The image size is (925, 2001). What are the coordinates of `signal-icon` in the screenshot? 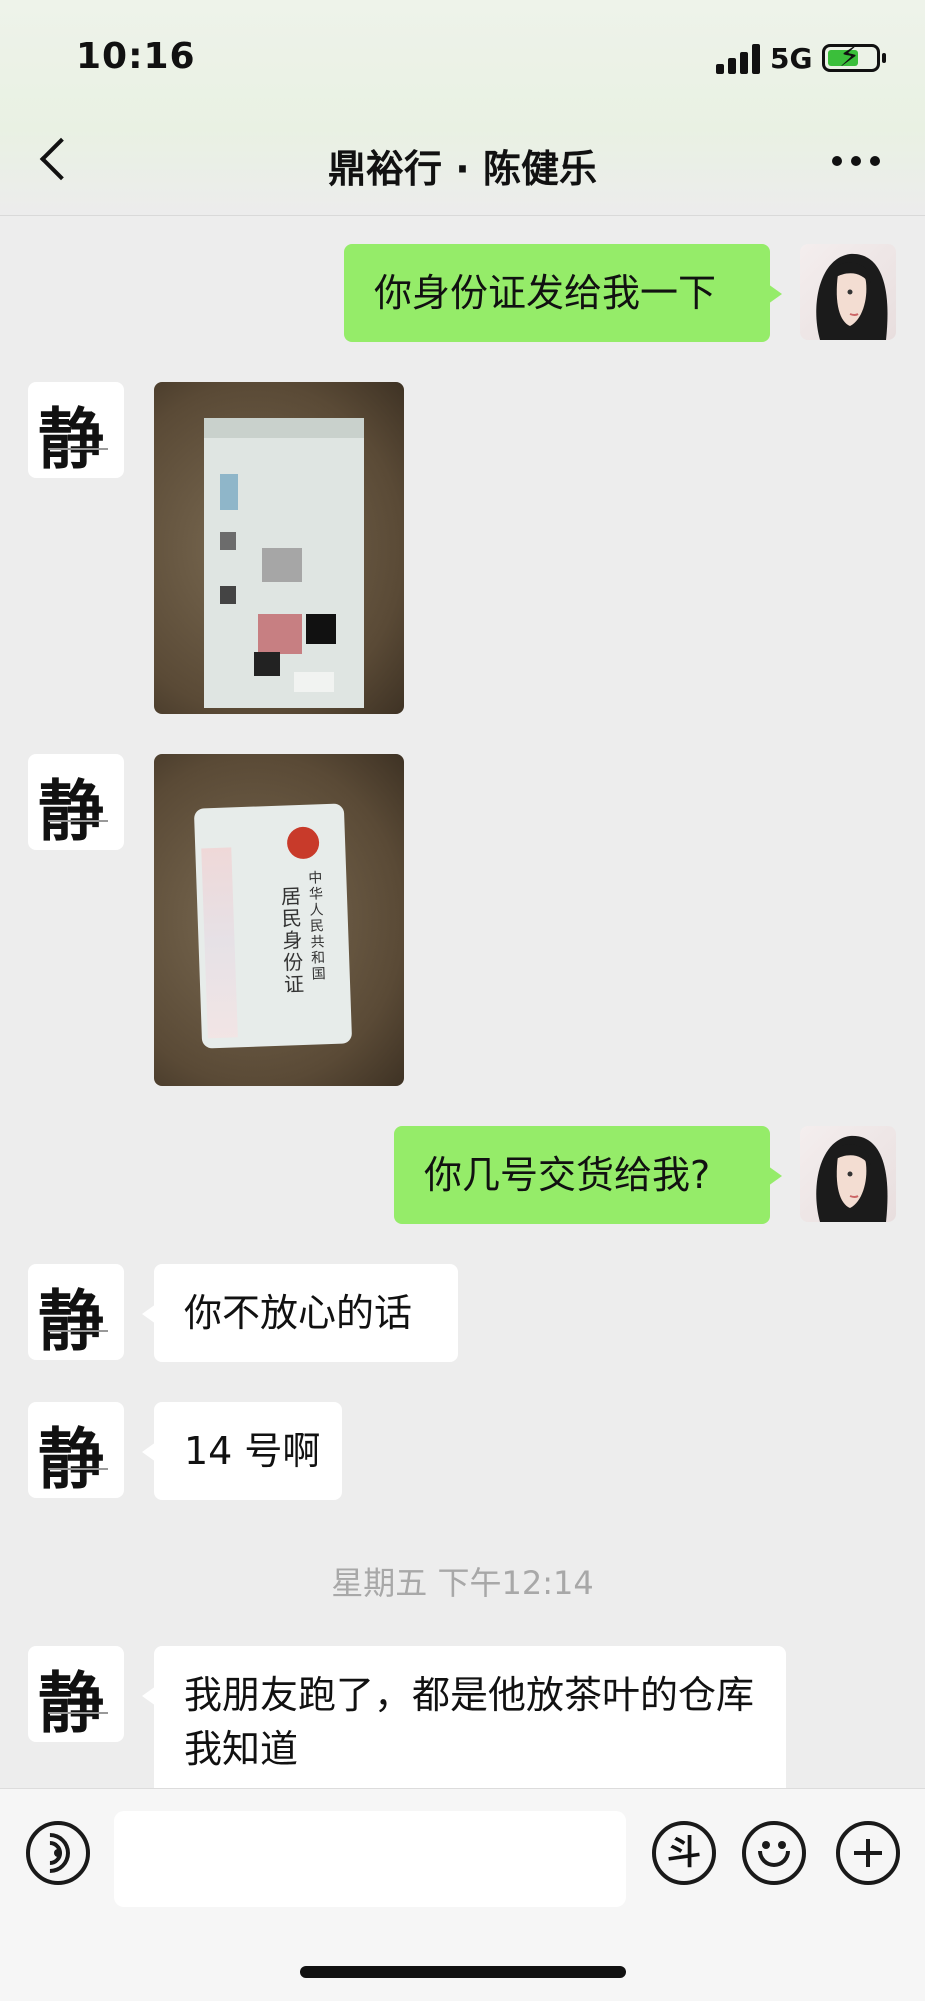 It's located at (738, 59).